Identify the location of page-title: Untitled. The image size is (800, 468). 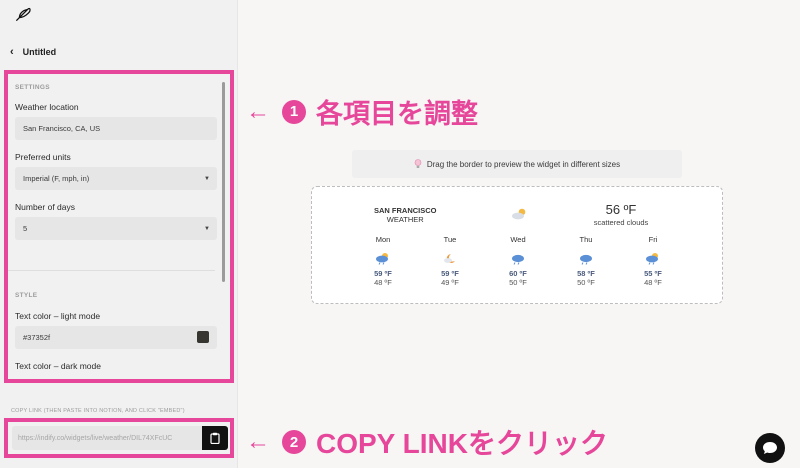
(39, 52).